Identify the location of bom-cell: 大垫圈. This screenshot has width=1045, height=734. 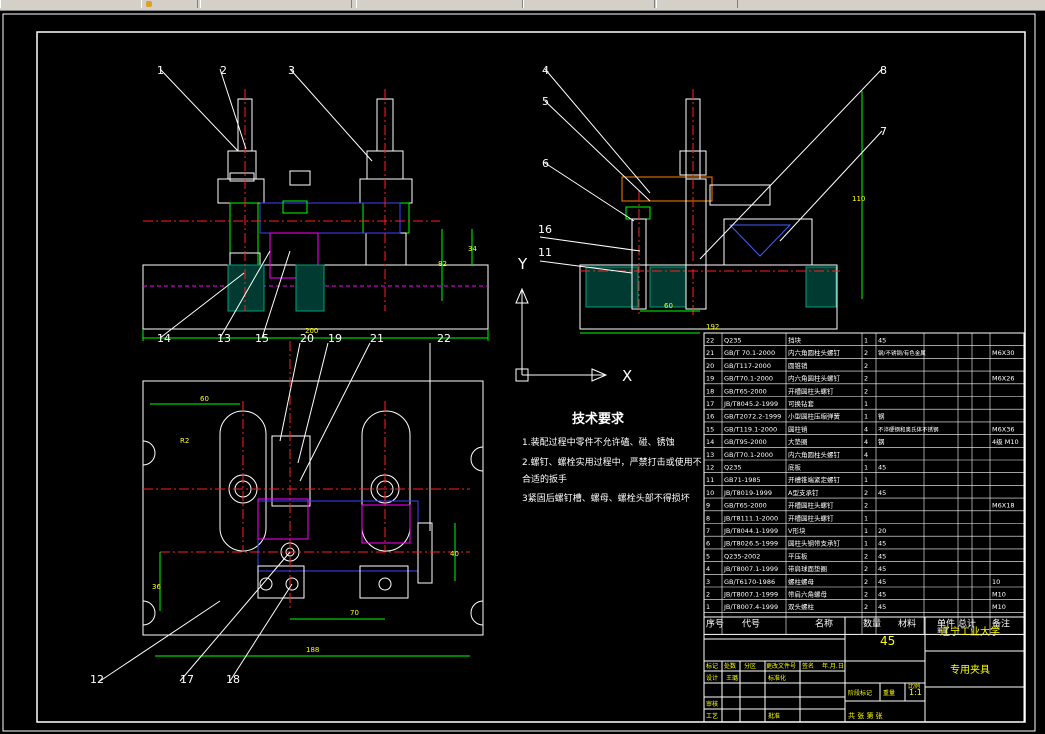
(798, 441).